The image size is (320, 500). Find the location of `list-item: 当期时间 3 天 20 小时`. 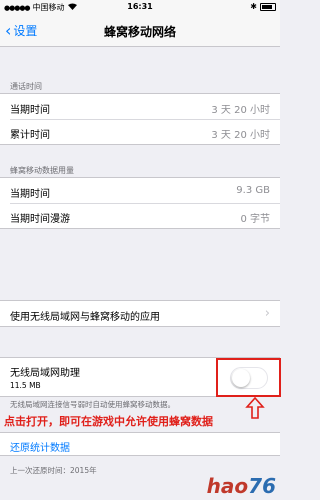

list-item: 当期时间 3 天 20 小时 is located at coordinates (140, 106).